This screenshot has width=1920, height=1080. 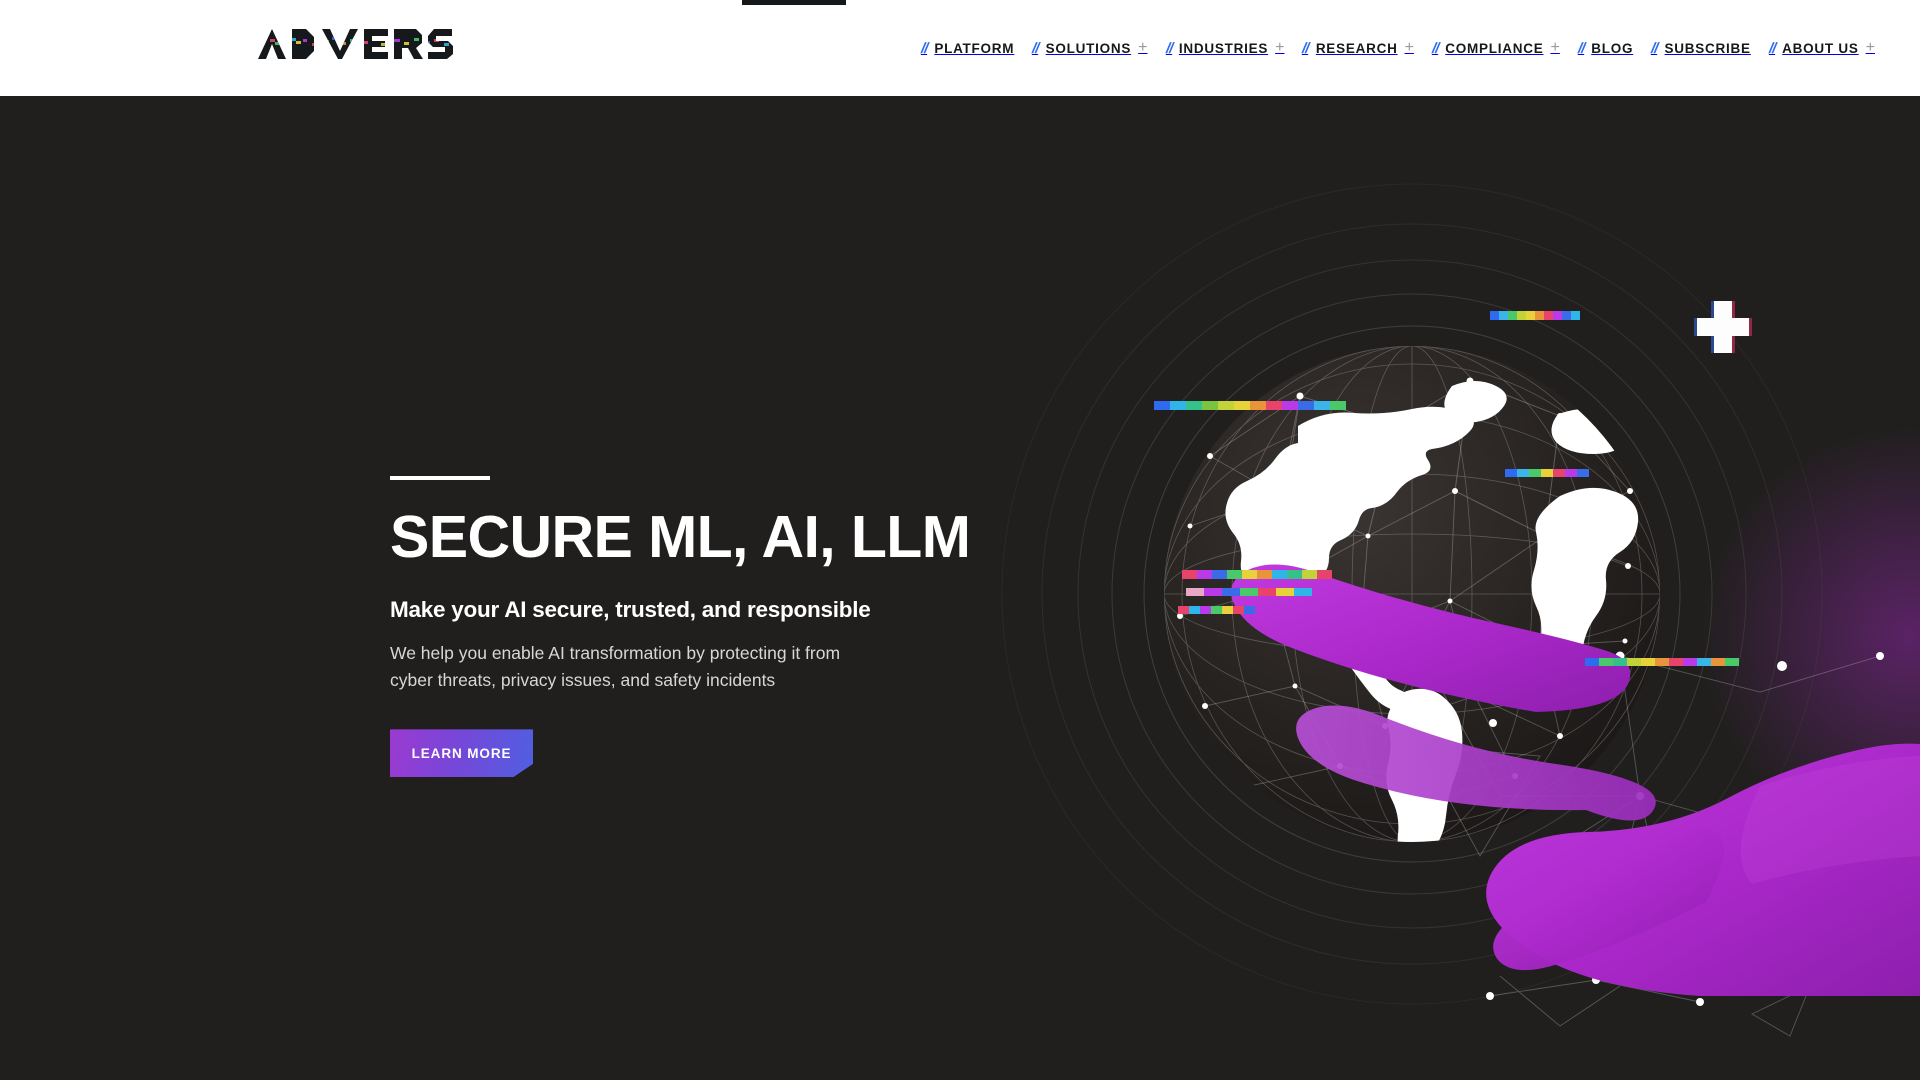 I want to click on globe-network, so click(x=1405, y=591).